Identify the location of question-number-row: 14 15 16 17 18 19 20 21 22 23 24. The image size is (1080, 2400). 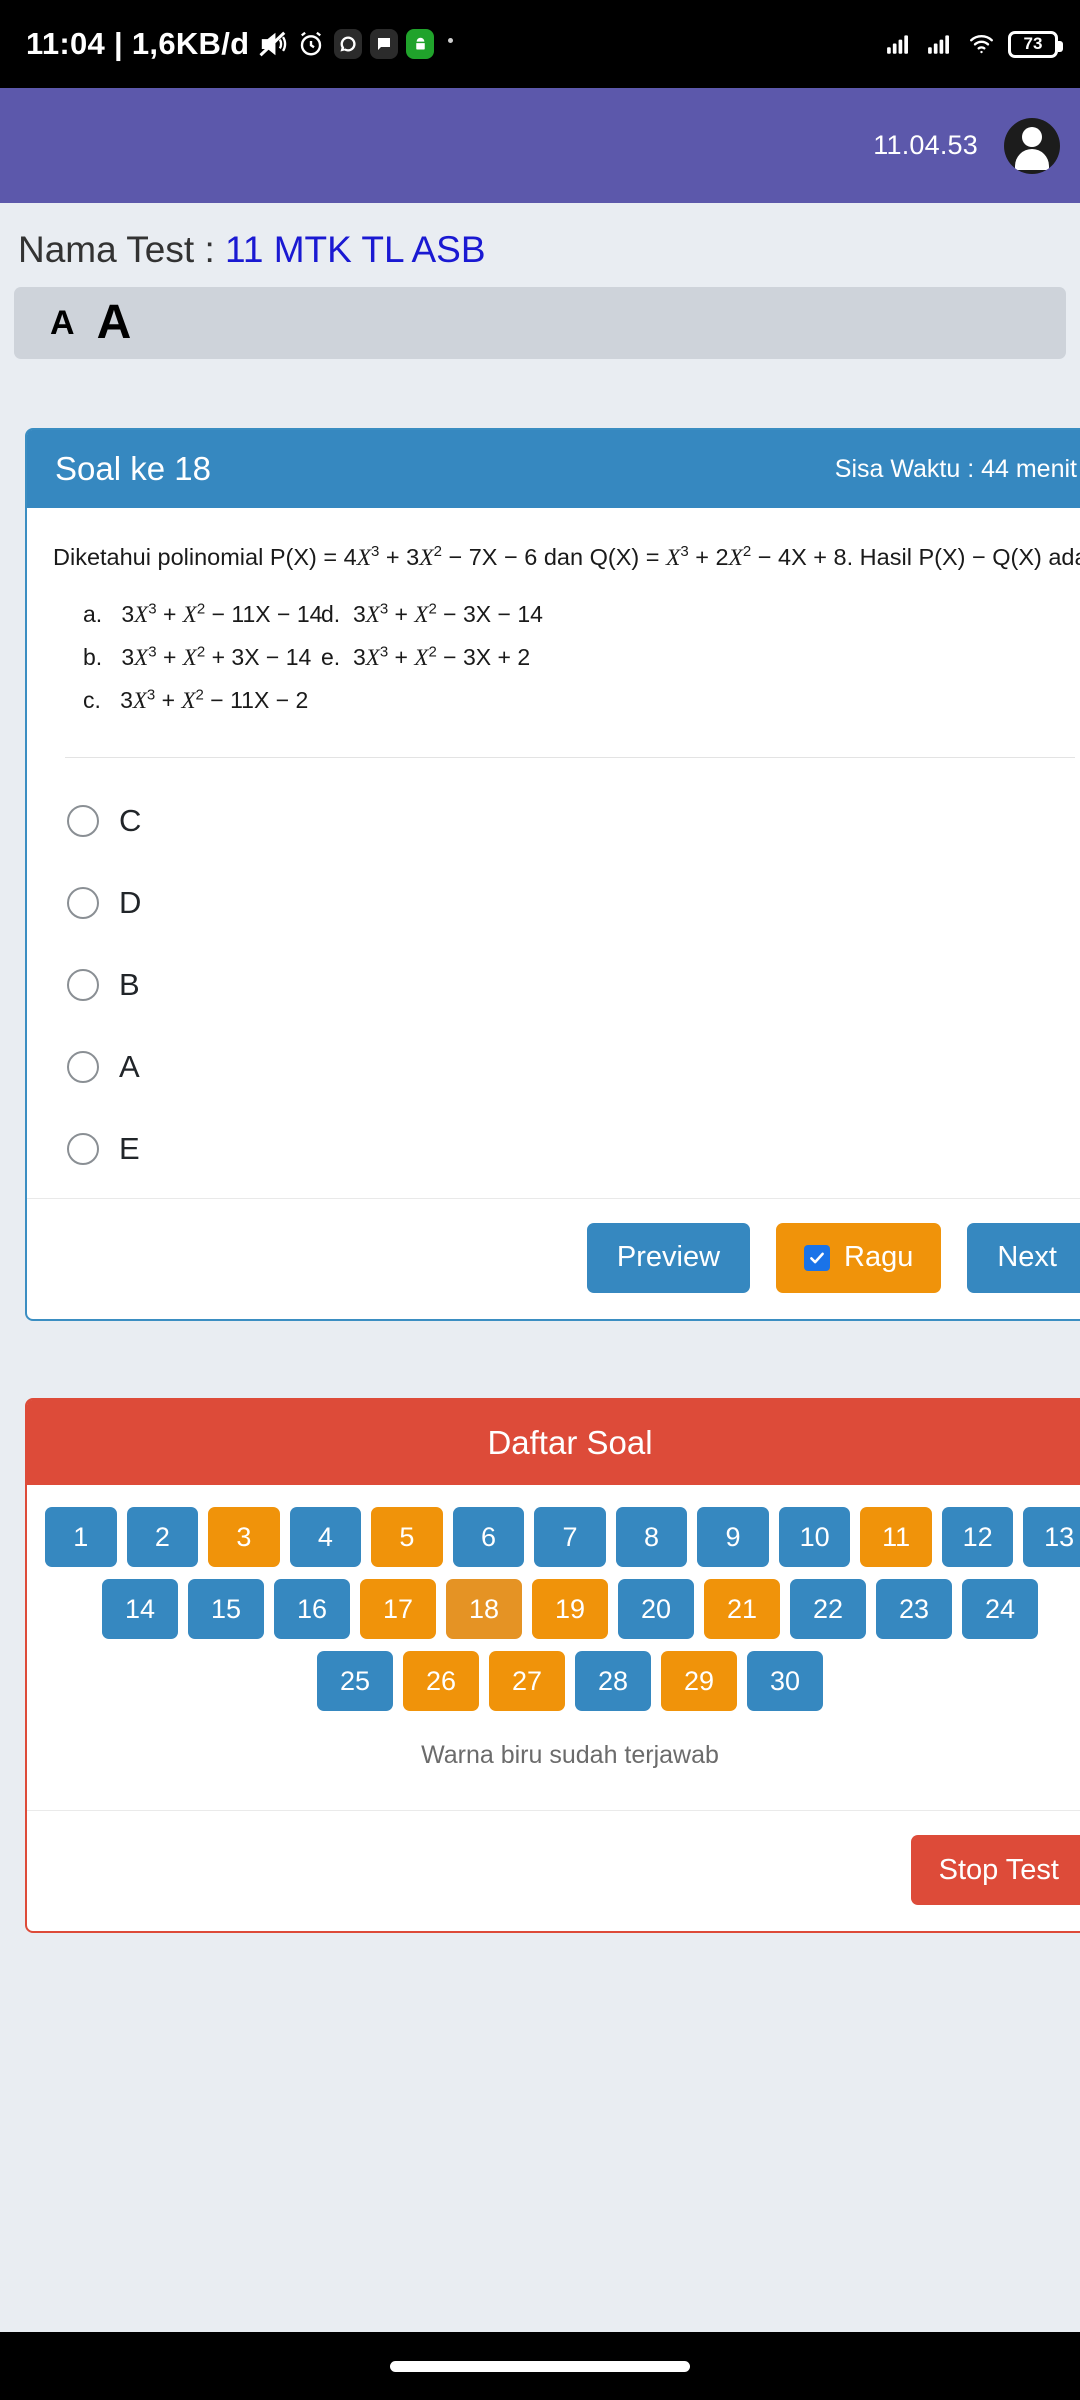
(562, 1609).